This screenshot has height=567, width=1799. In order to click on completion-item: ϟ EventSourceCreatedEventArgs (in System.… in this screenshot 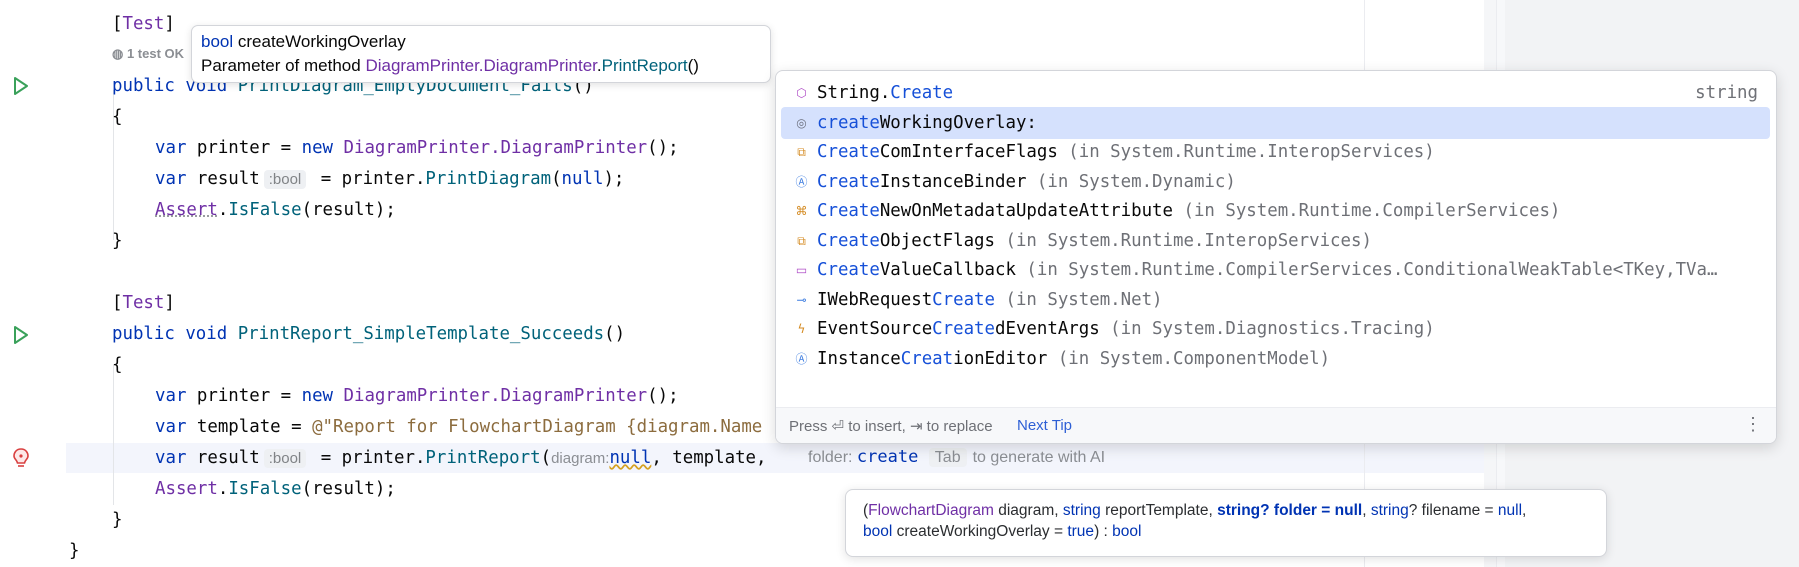, I will do `click(1275, 329)`.